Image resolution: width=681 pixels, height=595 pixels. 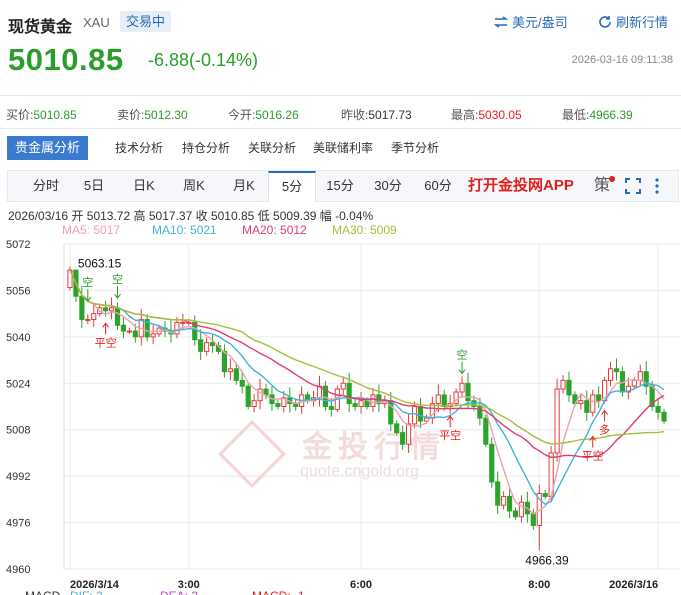 What do you see at coordinates (364, 230) in the screenshot?
I see `ma-legend-item: MA30: 5009` at bounding box center [364, 230].